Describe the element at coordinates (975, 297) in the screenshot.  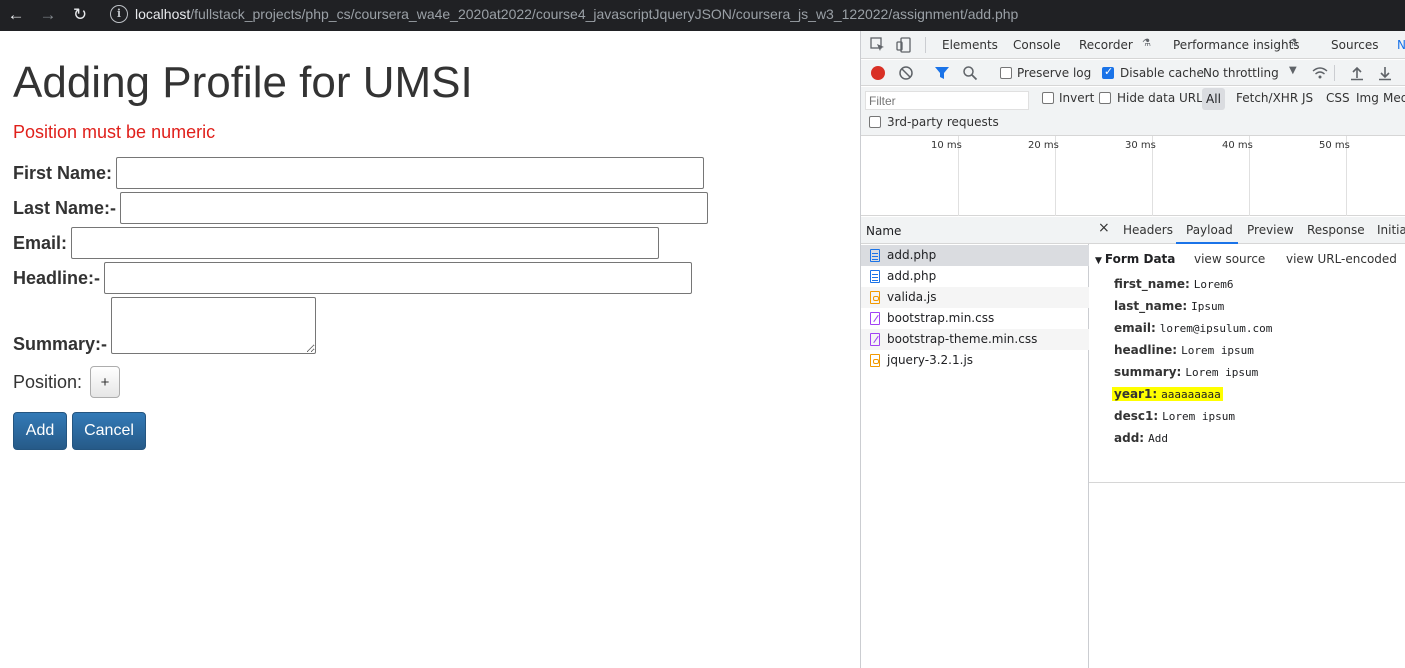
I see `request-row: valida.js` at that location.